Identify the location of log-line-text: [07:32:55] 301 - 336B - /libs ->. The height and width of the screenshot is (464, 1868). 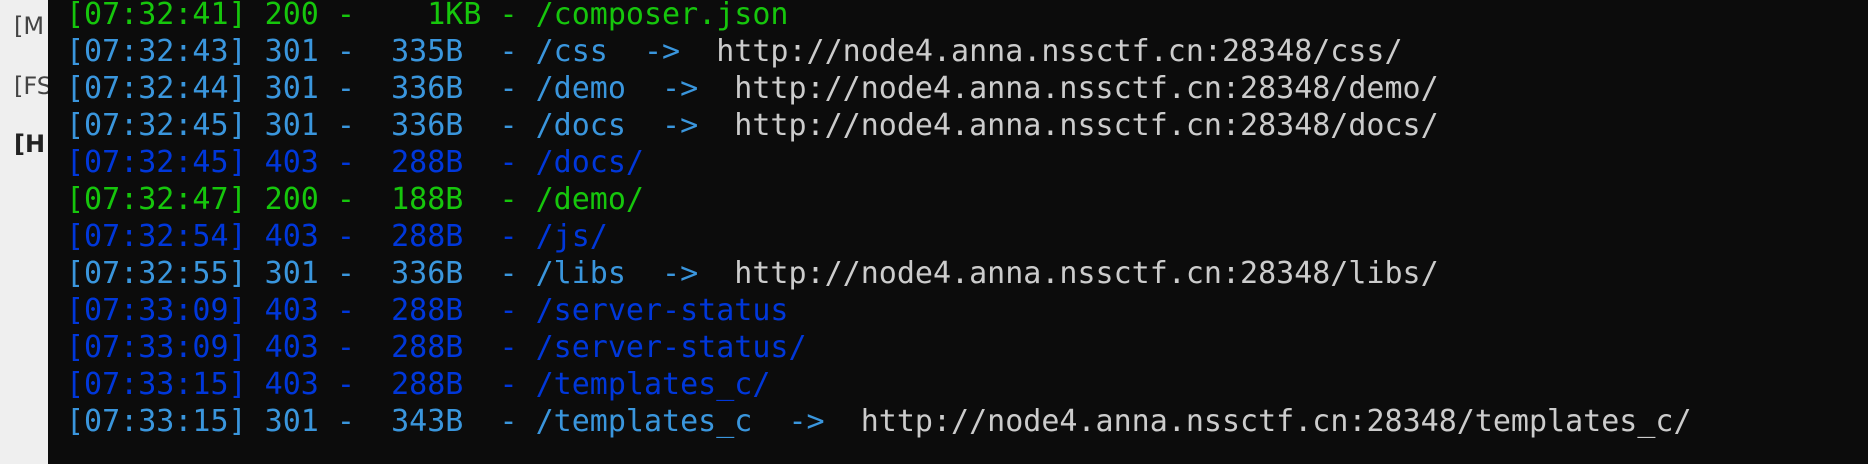
(400, 273).